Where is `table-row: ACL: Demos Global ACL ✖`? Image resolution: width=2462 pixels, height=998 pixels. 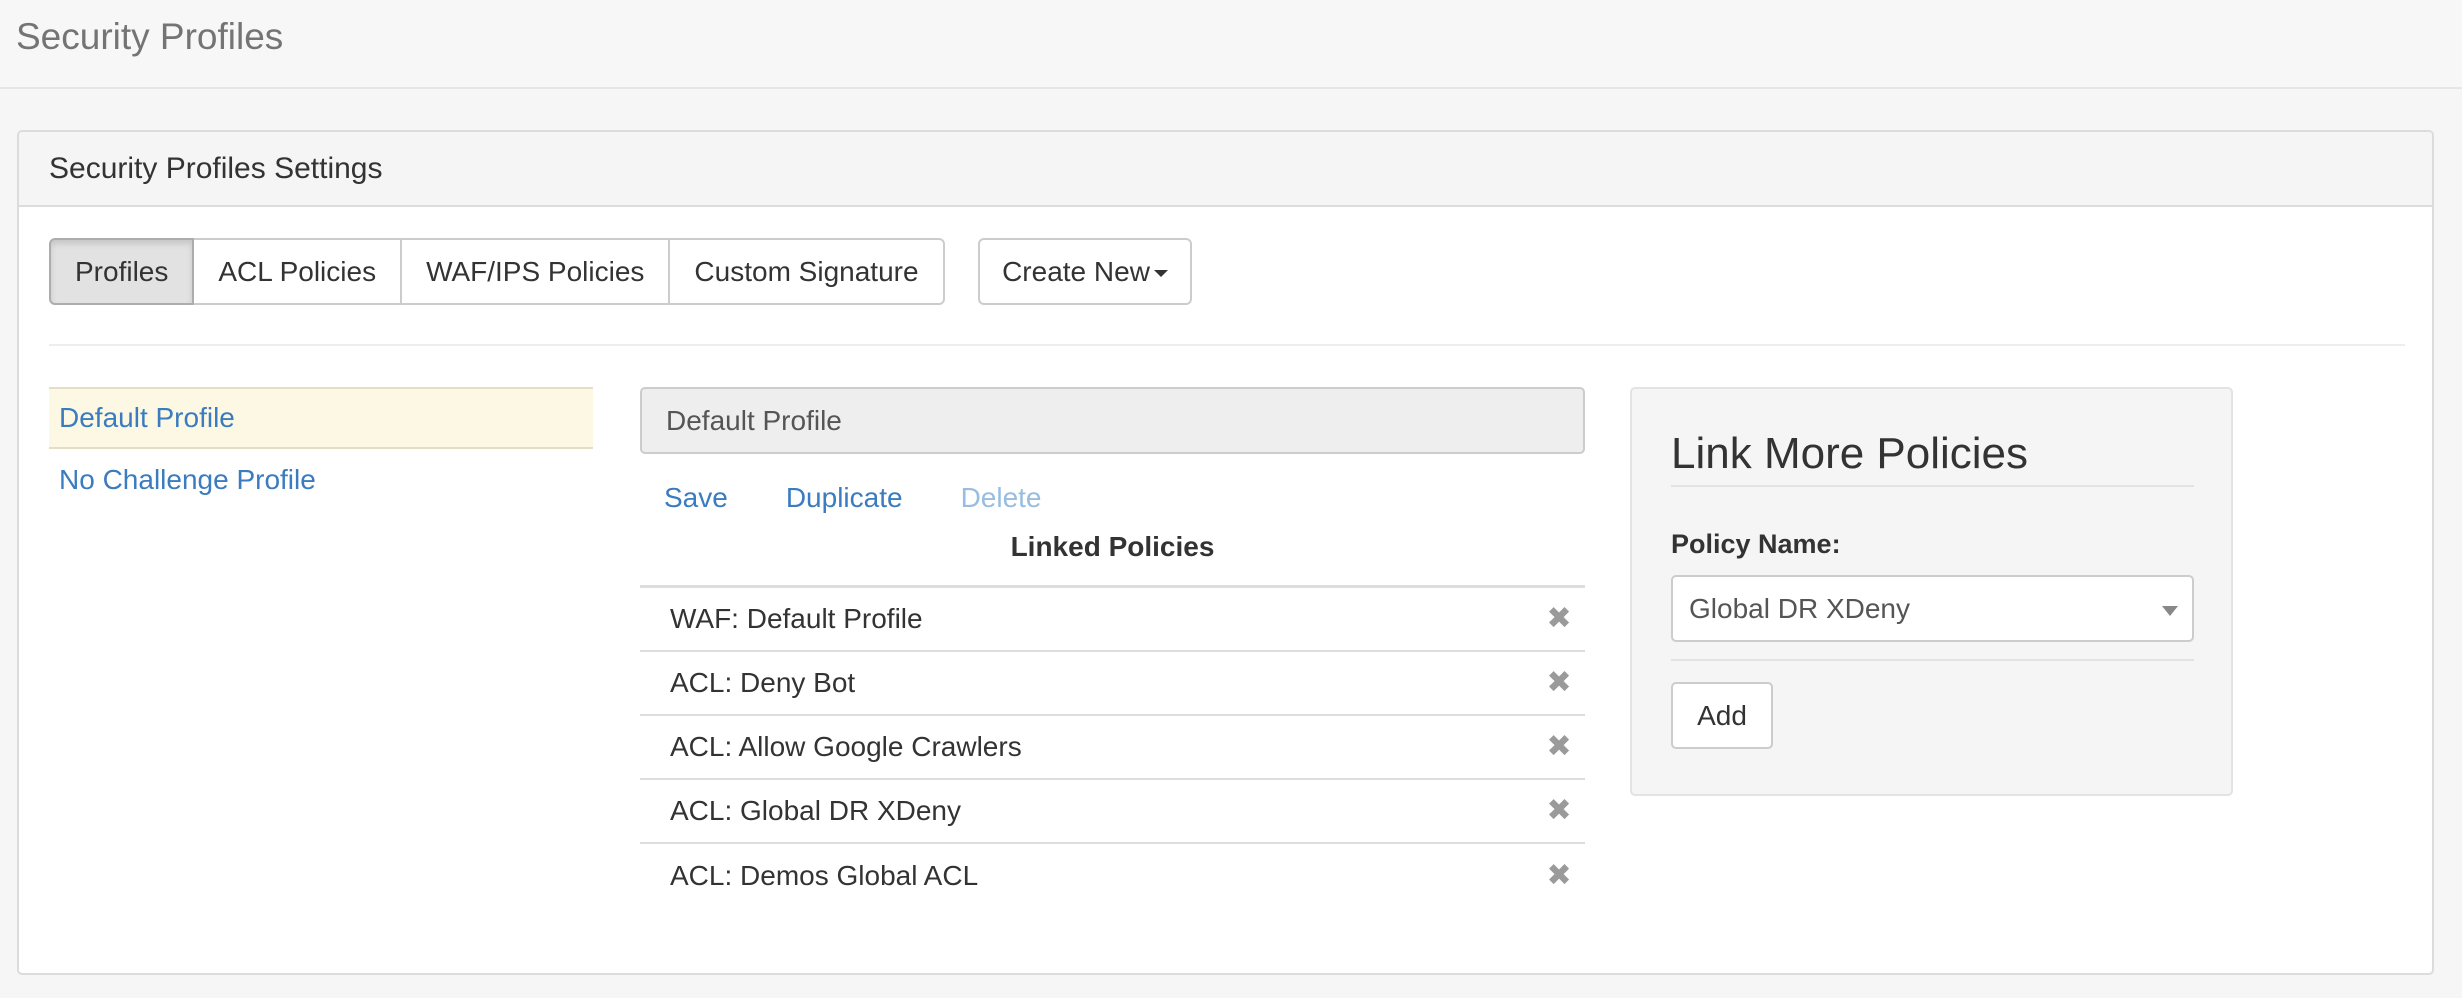 table-row: ACL: Demos Global ACL ✖ is located at coordinates (1112, 876).